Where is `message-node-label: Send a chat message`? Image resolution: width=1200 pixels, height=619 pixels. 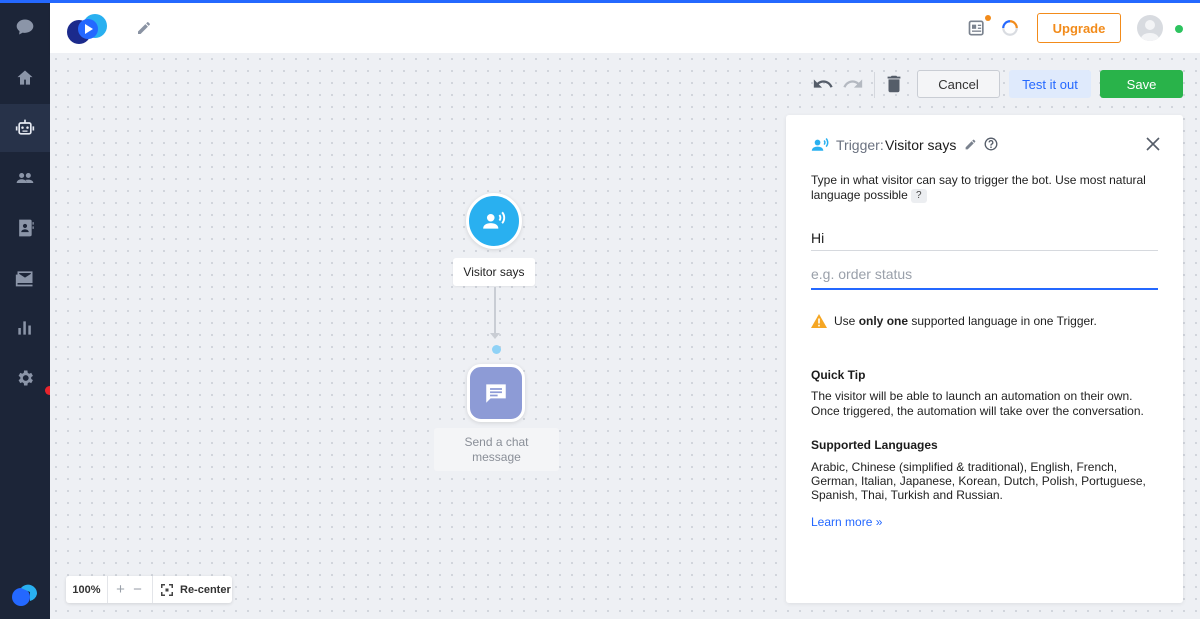 message-node-label: Send a chat message is located at coordinates (496, 449).